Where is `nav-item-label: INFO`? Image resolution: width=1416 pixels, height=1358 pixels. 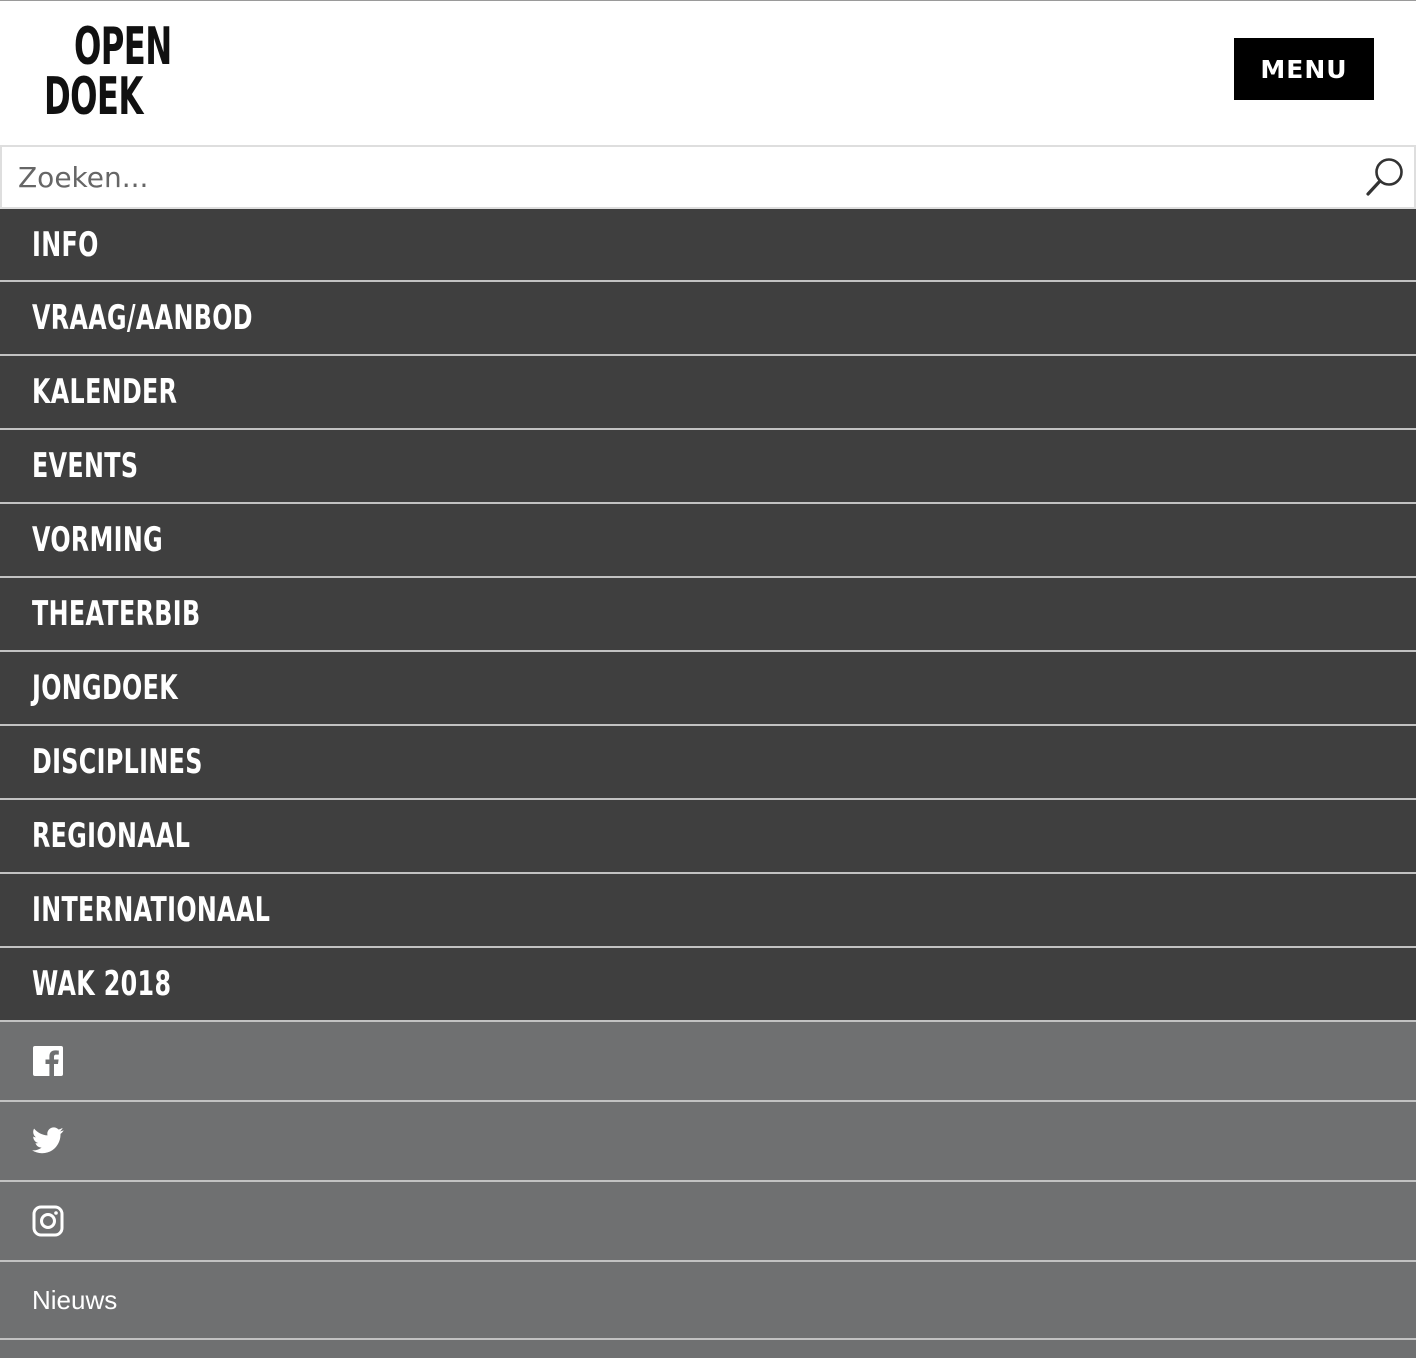
nav-item-label: INFO is located at coordinates (65, 244).